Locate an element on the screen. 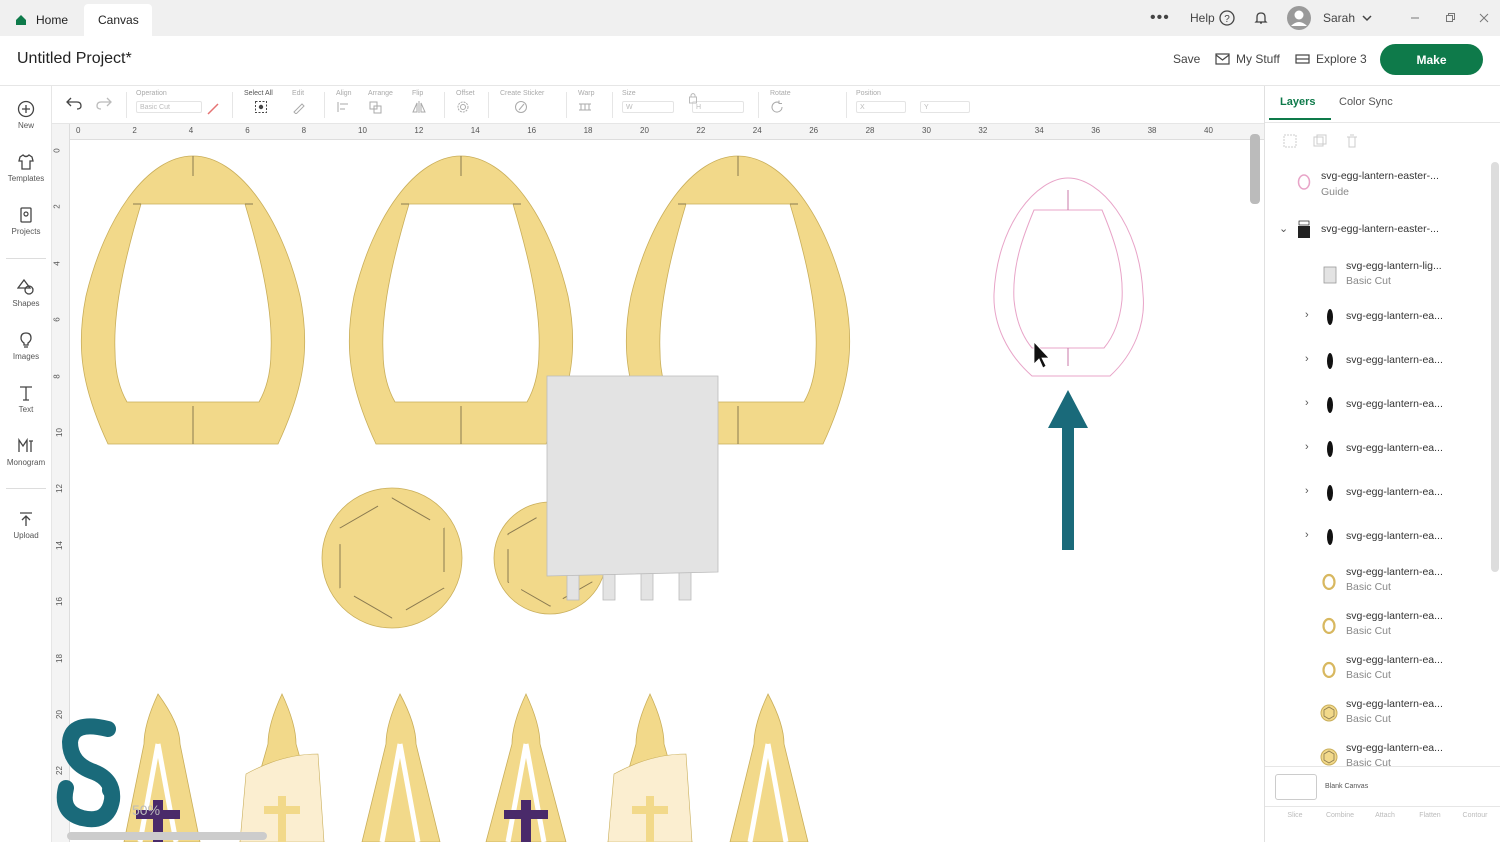 The height and width of the screenshot is (842, 1500). offset-tool: Offset is located at coordinates (465, 103).